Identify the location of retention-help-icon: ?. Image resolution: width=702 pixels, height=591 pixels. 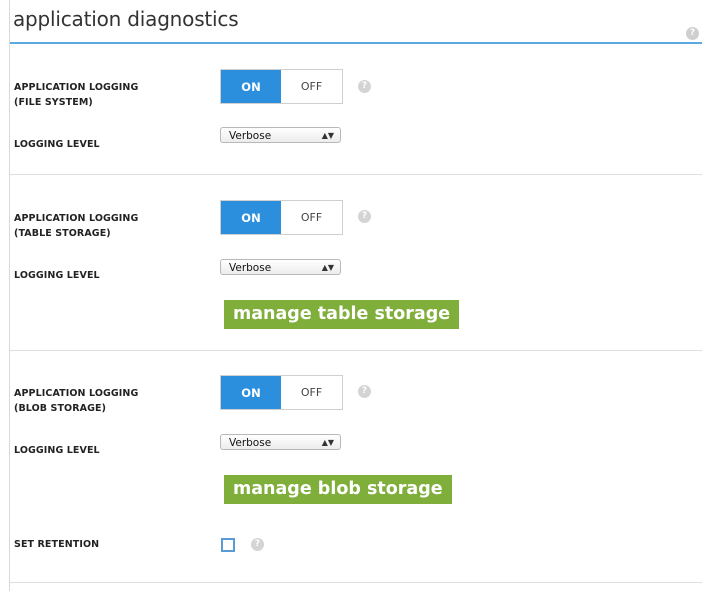
(257, 544).